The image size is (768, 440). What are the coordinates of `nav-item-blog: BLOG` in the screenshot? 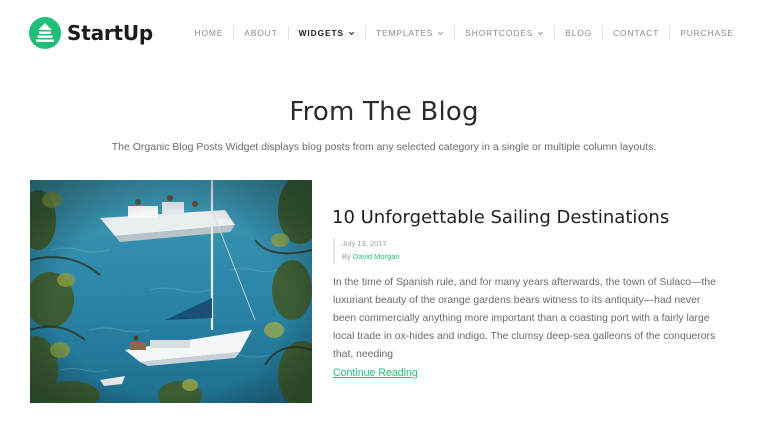 It's located at (578, 33).